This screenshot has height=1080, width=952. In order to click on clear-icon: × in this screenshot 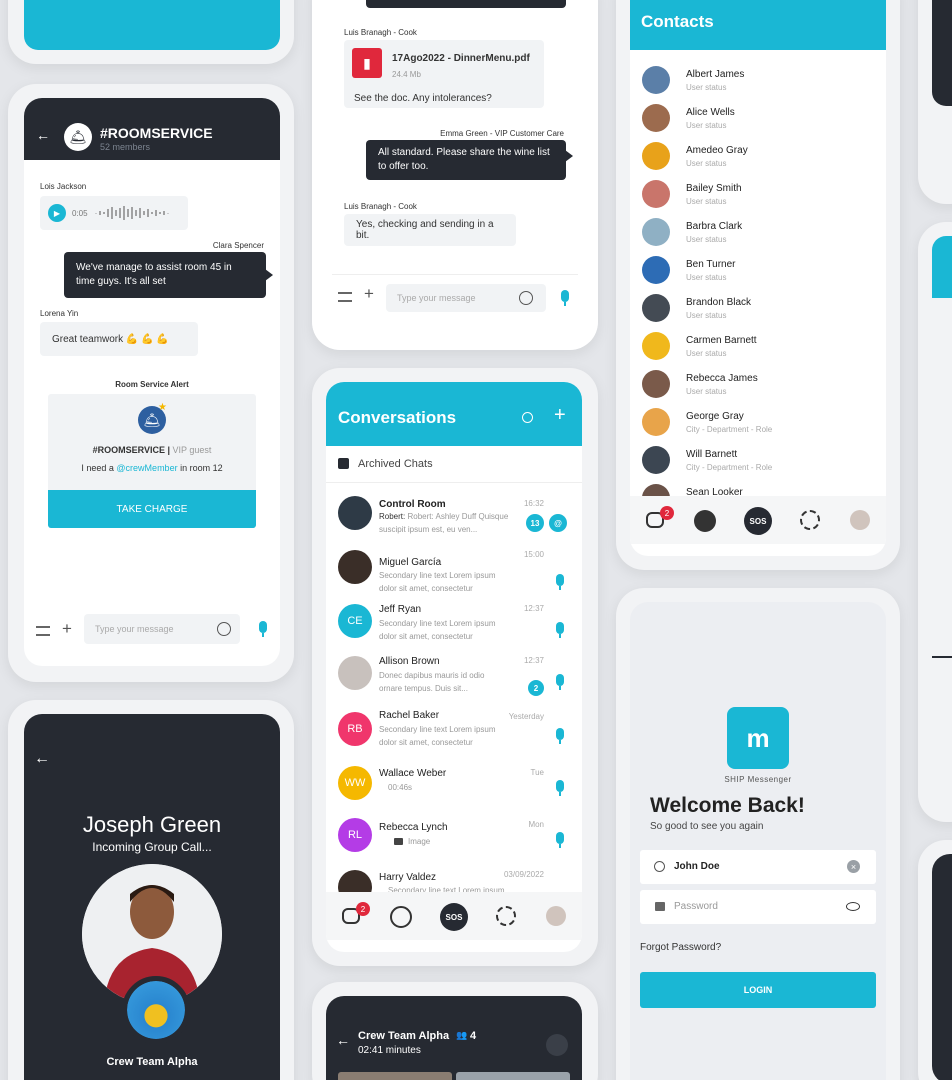, I will do `click(853, 866)`.